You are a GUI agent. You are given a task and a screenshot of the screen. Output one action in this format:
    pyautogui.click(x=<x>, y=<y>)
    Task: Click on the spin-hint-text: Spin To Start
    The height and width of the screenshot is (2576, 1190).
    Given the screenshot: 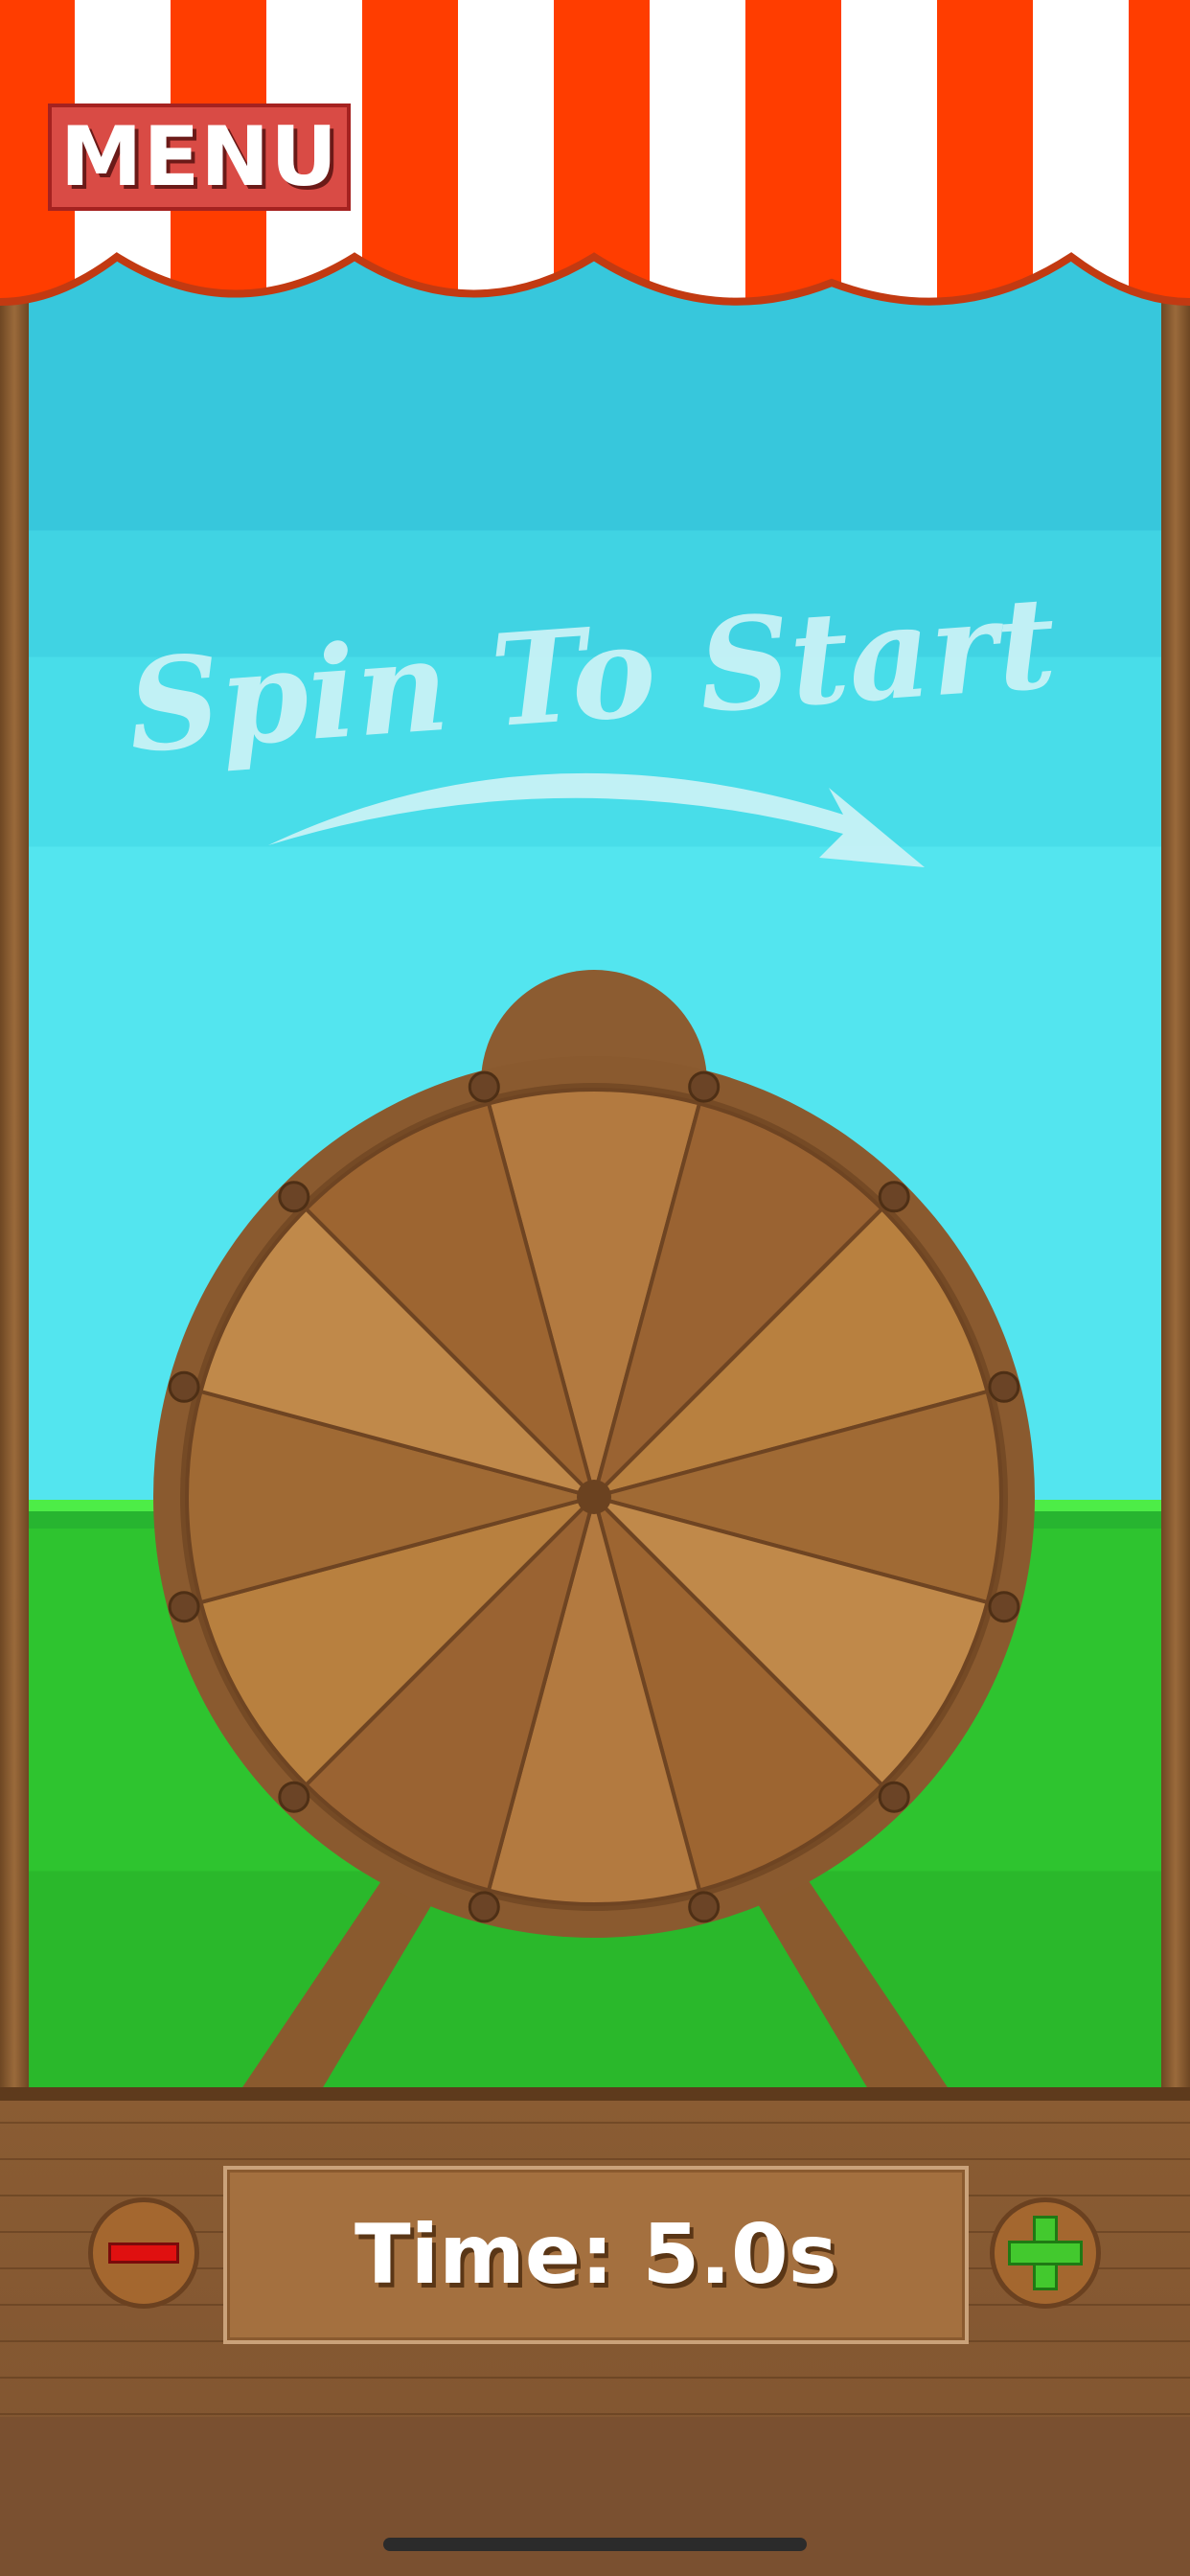 What is the action you would take?
    pyautogui.click(x=592, y=678)
    